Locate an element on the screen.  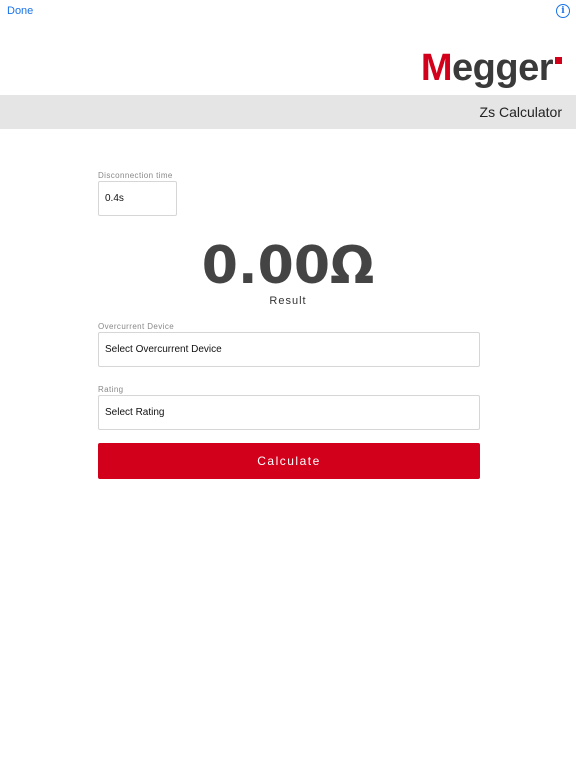
page-title: Zs Calculator is located at coordinates (520, 112).